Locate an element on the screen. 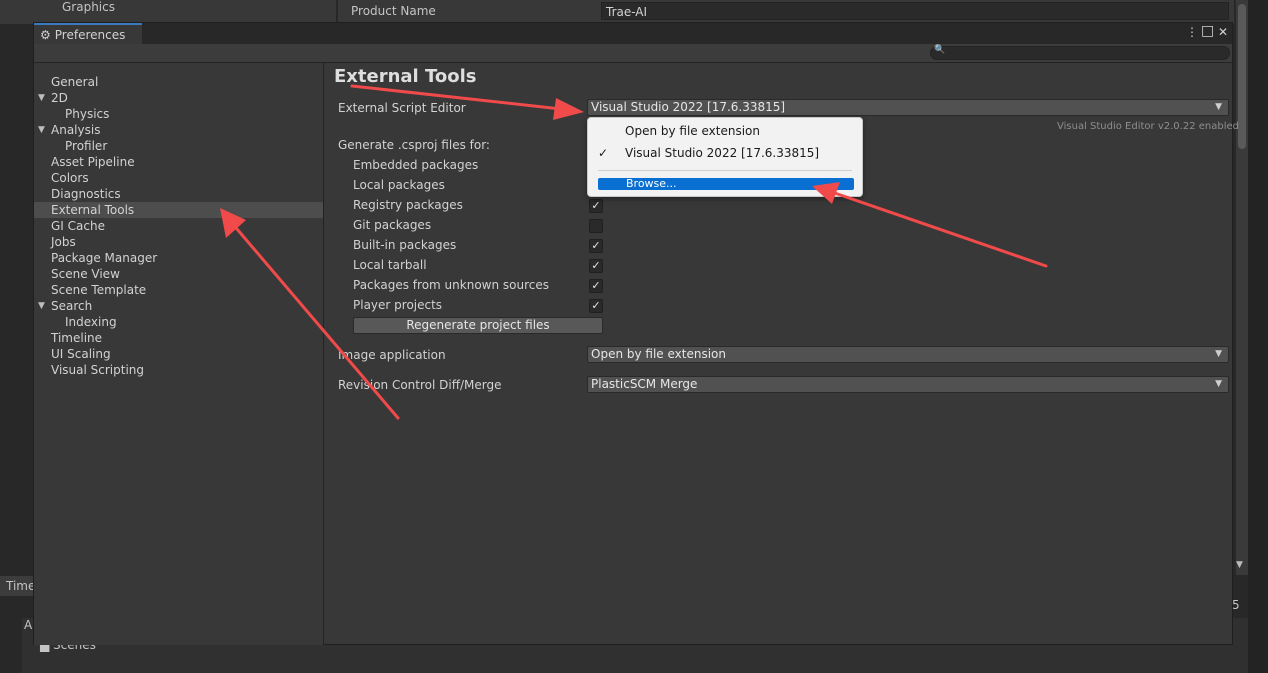  popup-item-open-by-extension: Open by file extension is located at coordinates (725, 131).